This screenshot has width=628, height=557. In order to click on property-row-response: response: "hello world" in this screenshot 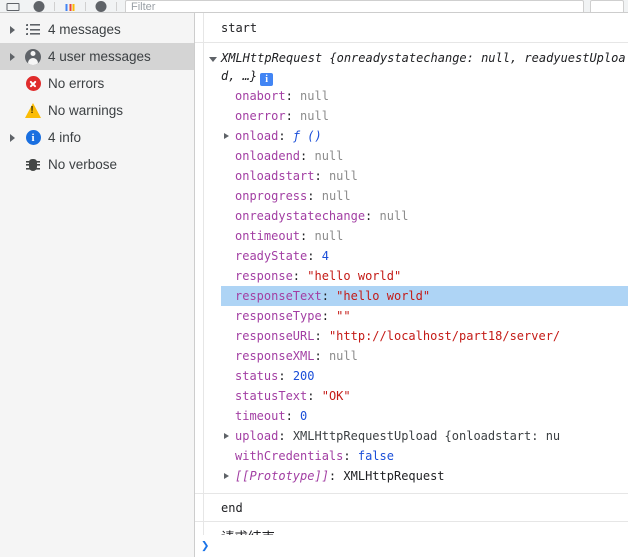, I will do `click(424, 276)`.